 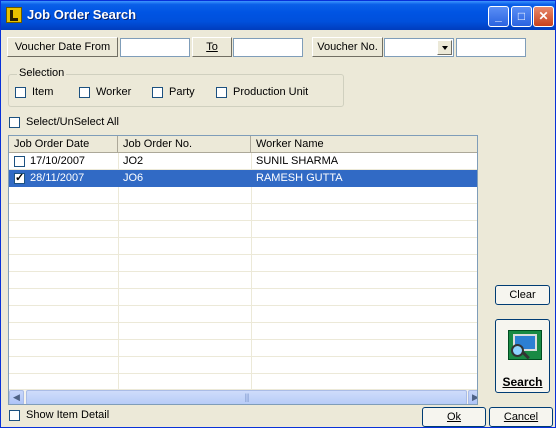 I want to click on select-unselect-all-label: Select/UnSelect All, so click(x=72, y=122).